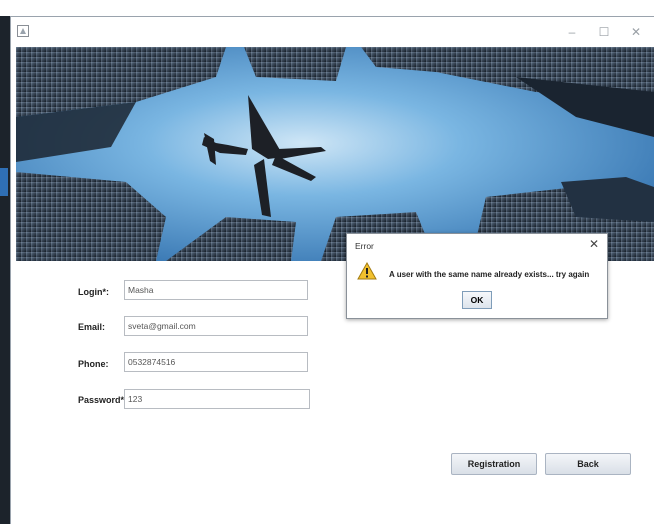 This screenshot has height=524, width=654. I want to click on desktop-taskbar-highlight, so click(4, 182).